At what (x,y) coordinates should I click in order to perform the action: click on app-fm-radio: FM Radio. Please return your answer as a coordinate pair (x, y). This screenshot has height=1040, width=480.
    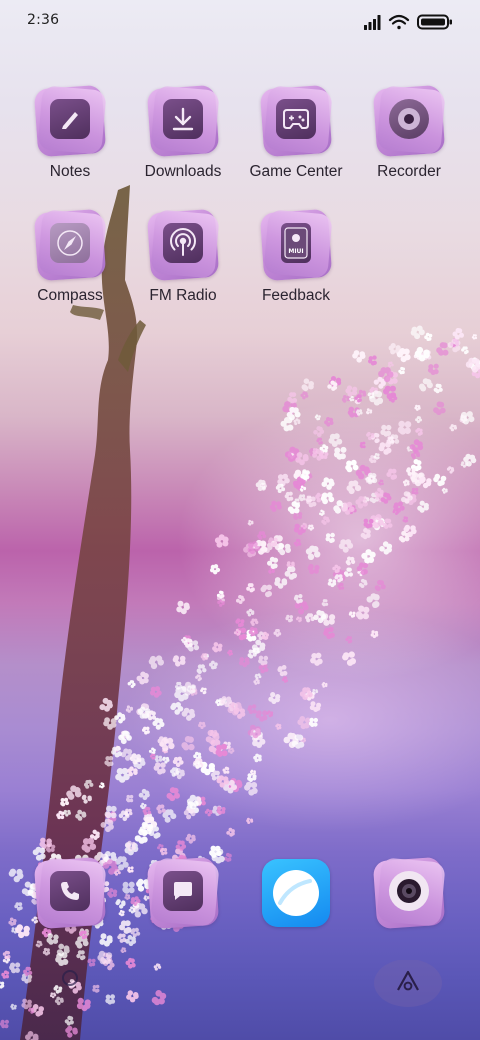
    Looking at the image, I should click on (183, 256).